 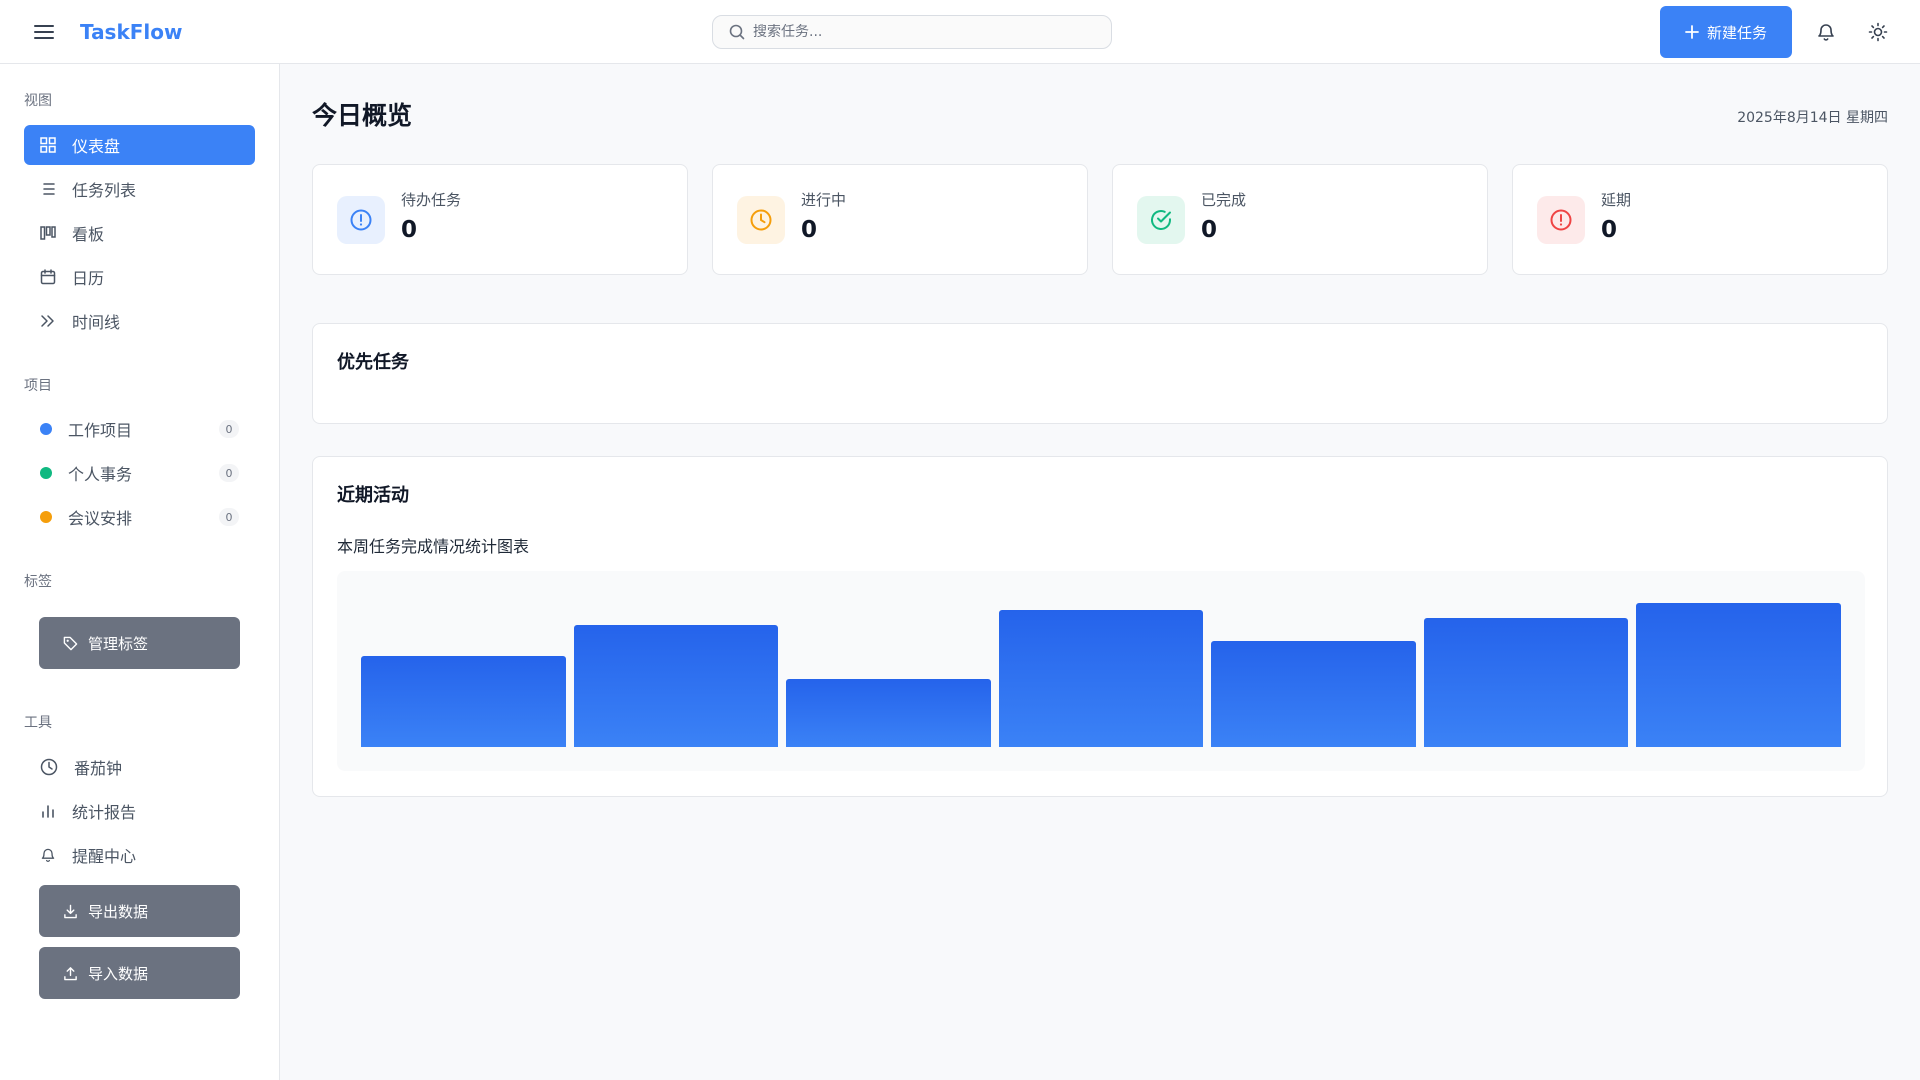 What do you see at coordinates (1736, 32) in the screenshot?
I see `new-task-label: 新建任务` at bounding box center [1736, 32].